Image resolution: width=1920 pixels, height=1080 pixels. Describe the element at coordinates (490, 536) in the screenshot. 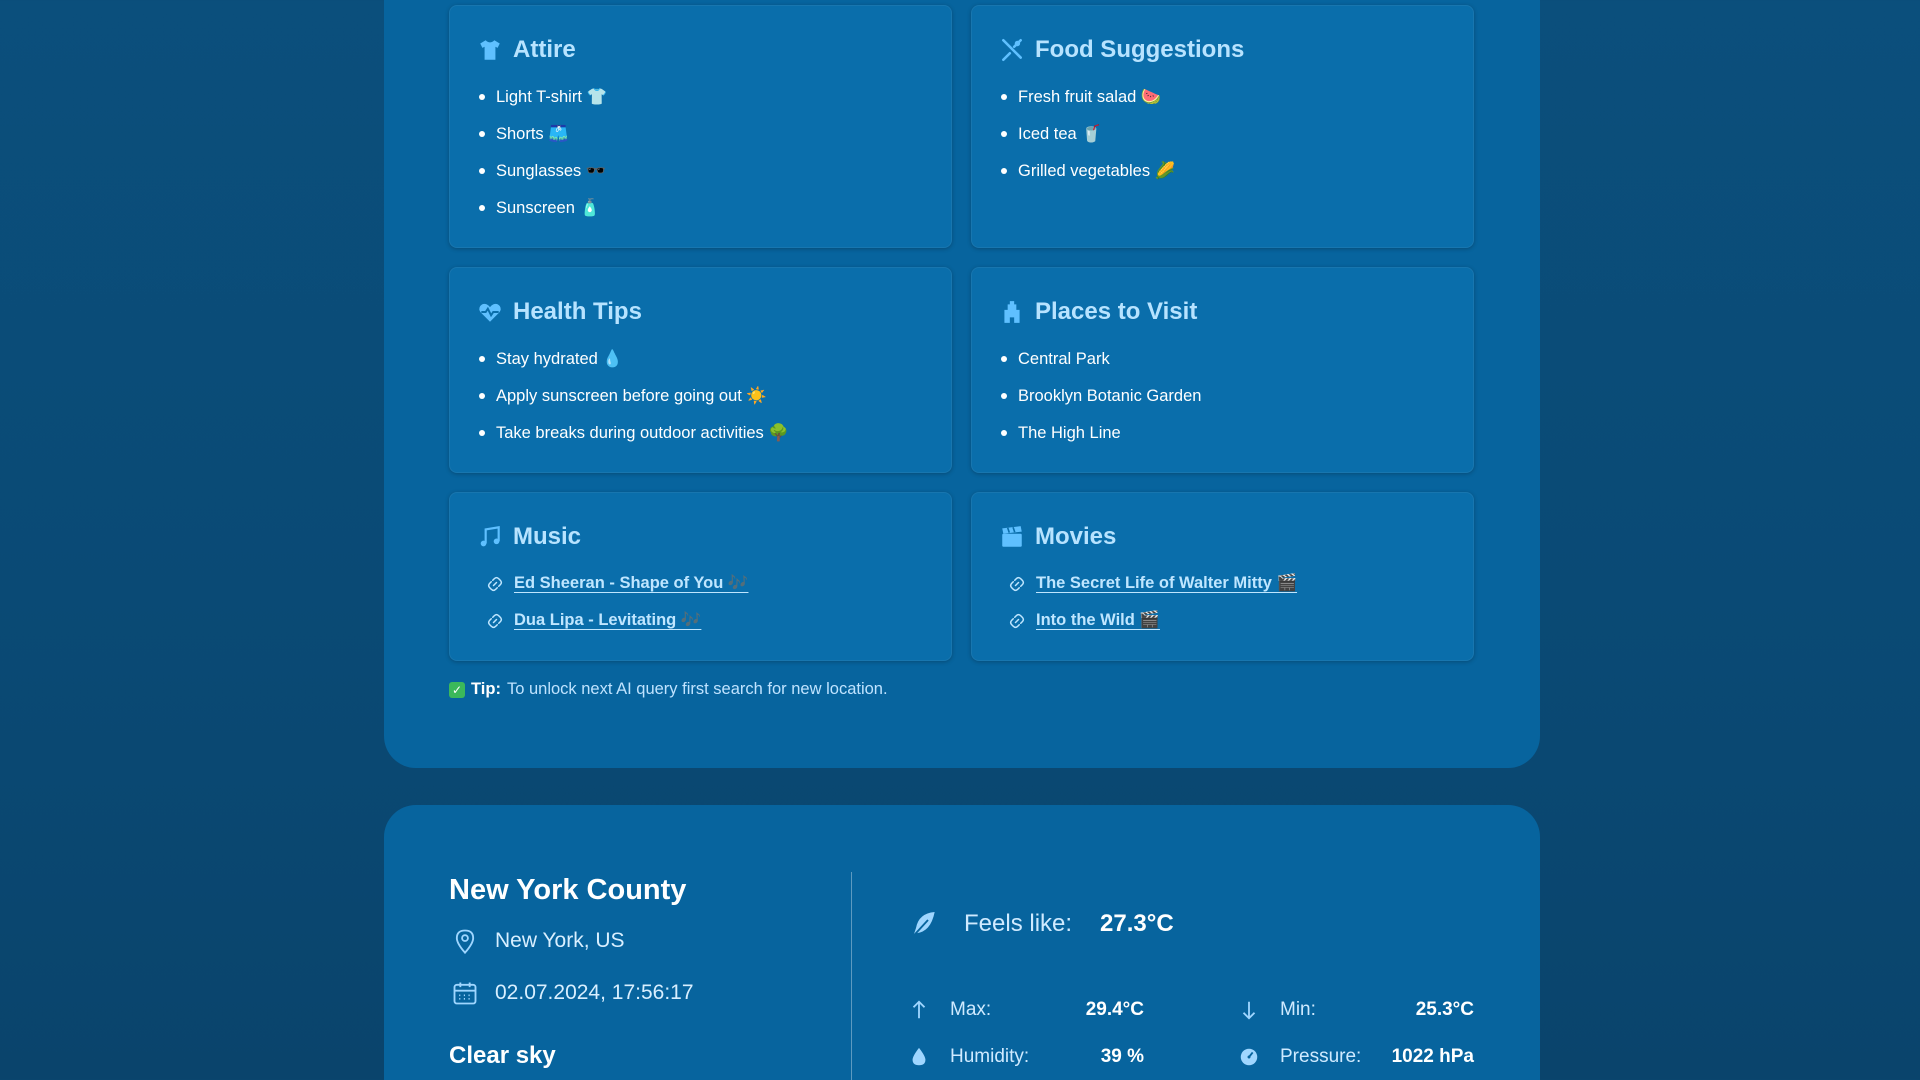

I see `music-icon` at that location.